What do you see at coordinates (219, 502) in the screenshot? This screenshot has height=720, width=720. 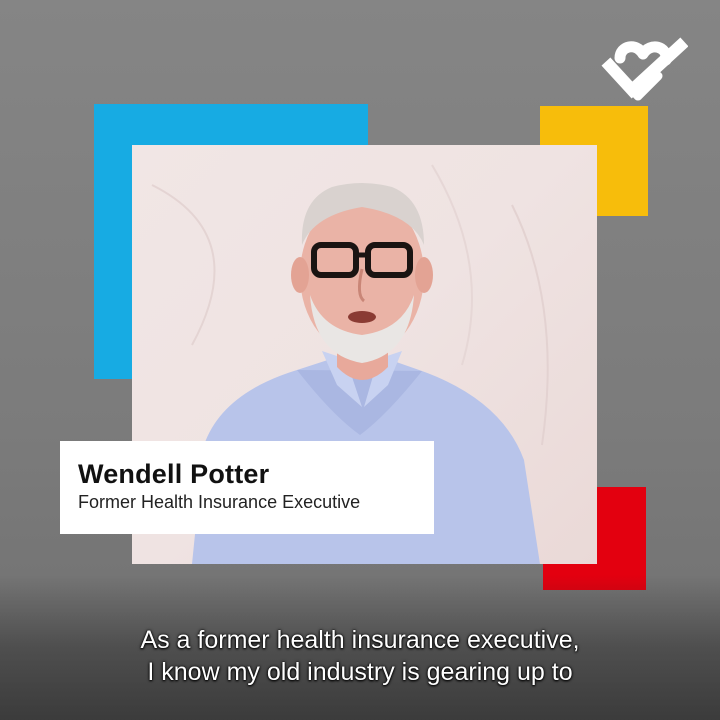 I see `speaker-title: Former Health Insurance Executive` at bounding box center [219, 502].